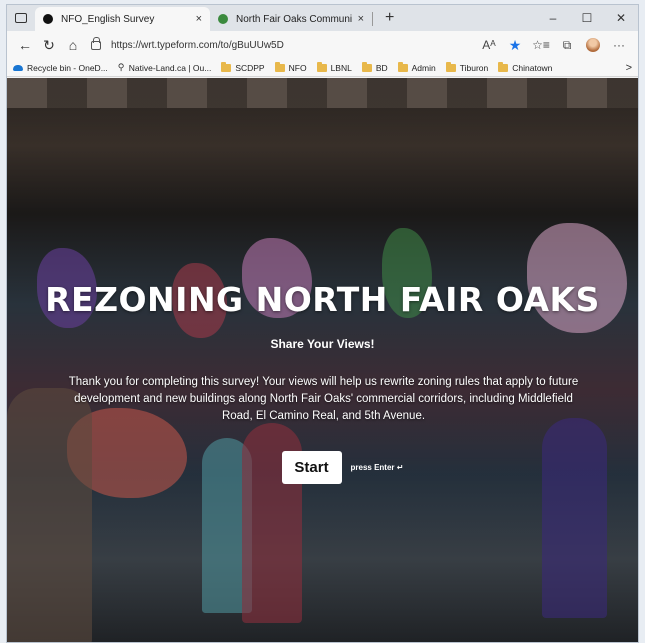 The height and width of the screenshot is (643, 645). I want to click on maximize-icon: ☐, so click(587, 18).